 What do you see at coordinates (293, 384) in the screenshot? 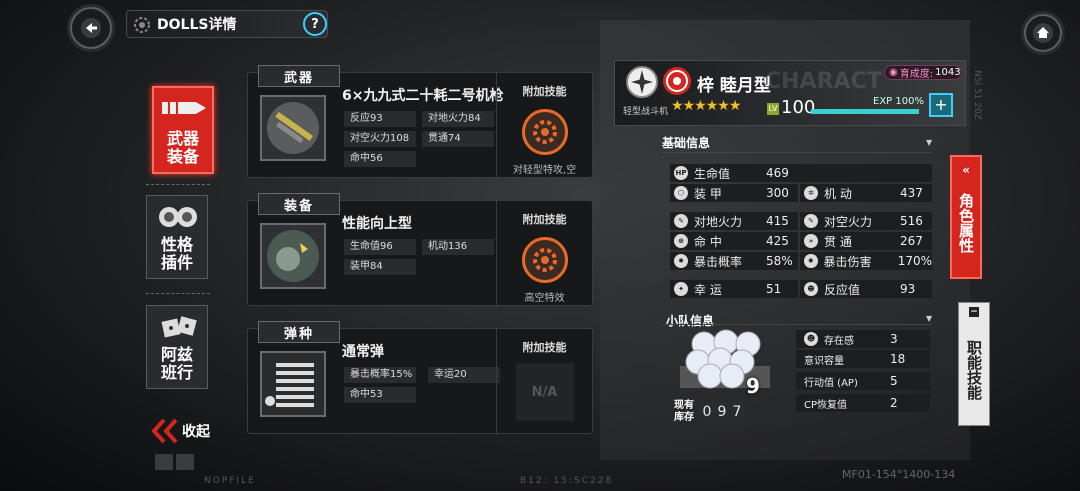
I see `ammo-image` at bounding box center [293, 384].